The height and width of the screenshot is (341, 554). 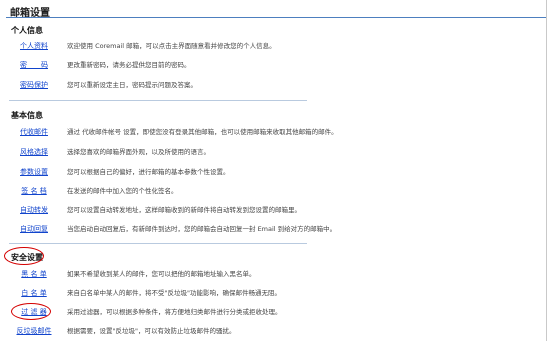 I want to click on settings-row: 参数设置 您可以根据自己的偏好，进行邮箱的基本参数个性设置。, so click(x=277, y=172).